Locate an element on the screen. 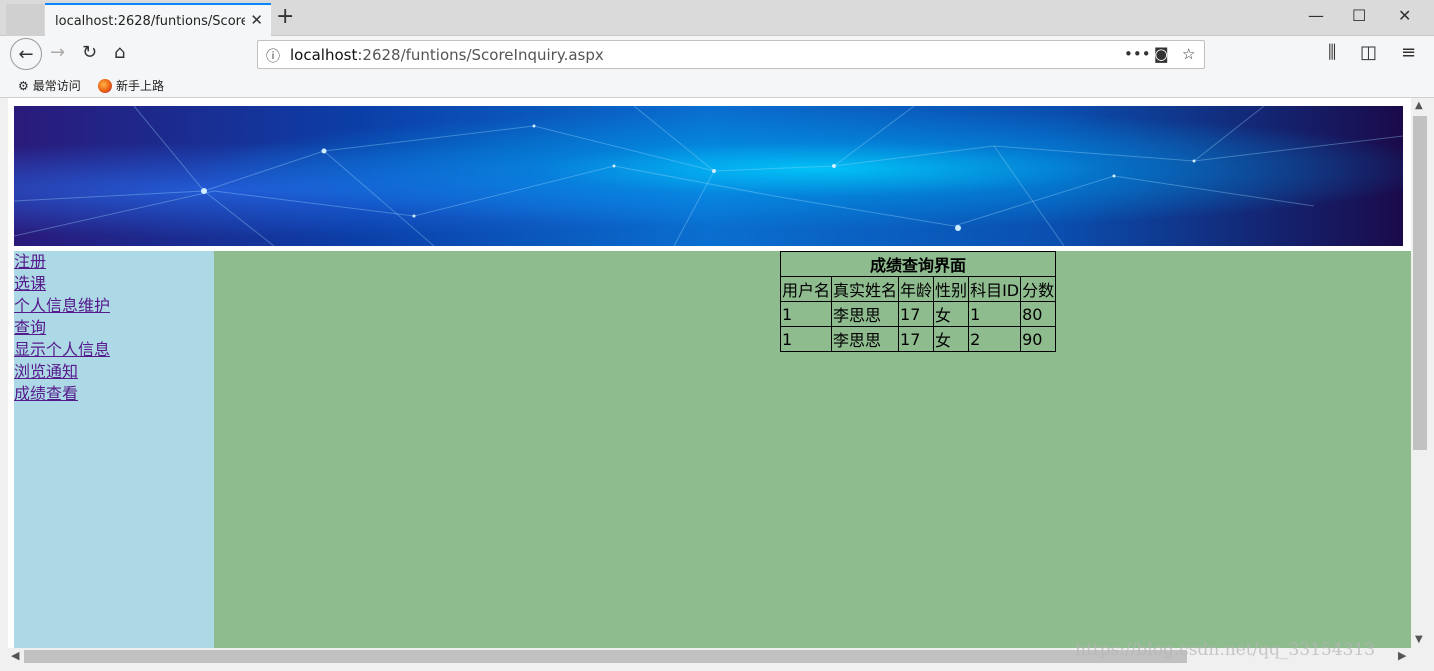 The height and width of the screenshot is (671, 1434). vertical-scrollbar: ▲ ▼ is located at coordinates (1420, 373).